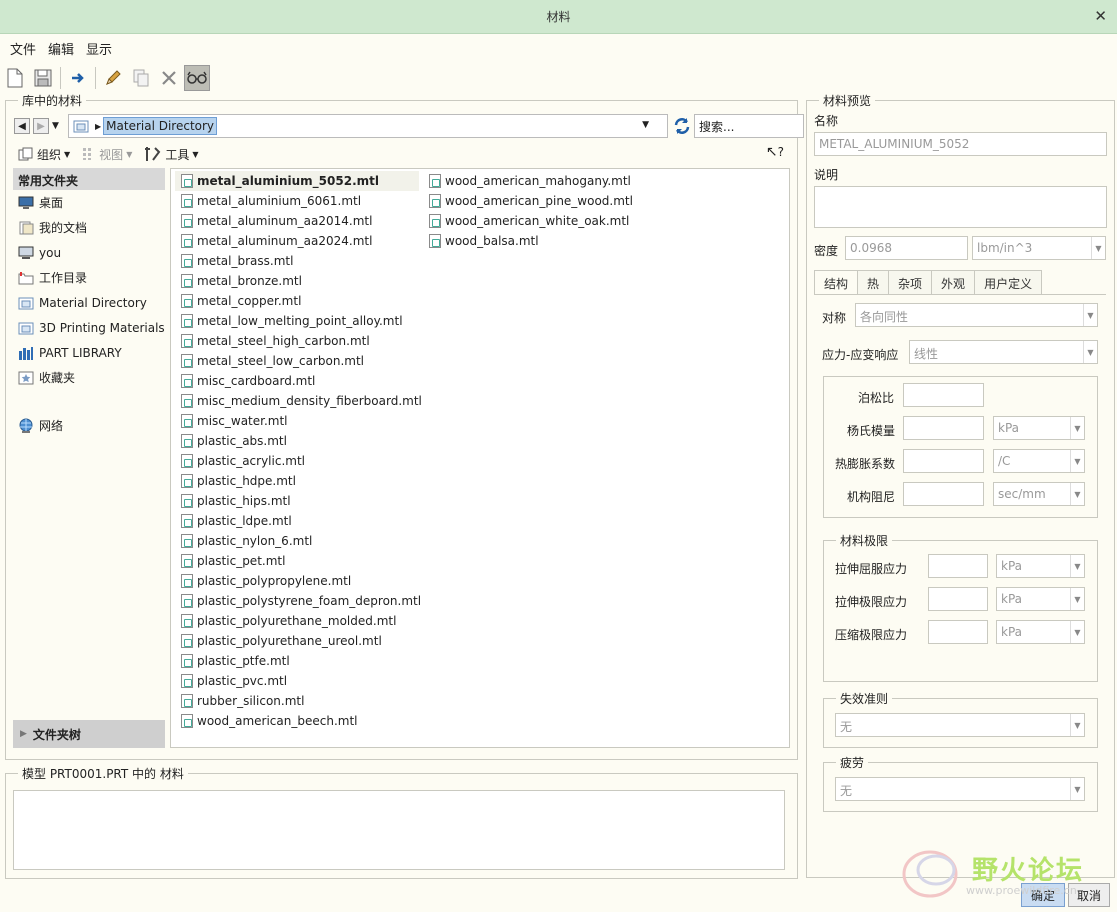 The image size is (1117, 912). I want to click on file-item: metal_low_melting_point_alloy.mtl, so click(297, 321).